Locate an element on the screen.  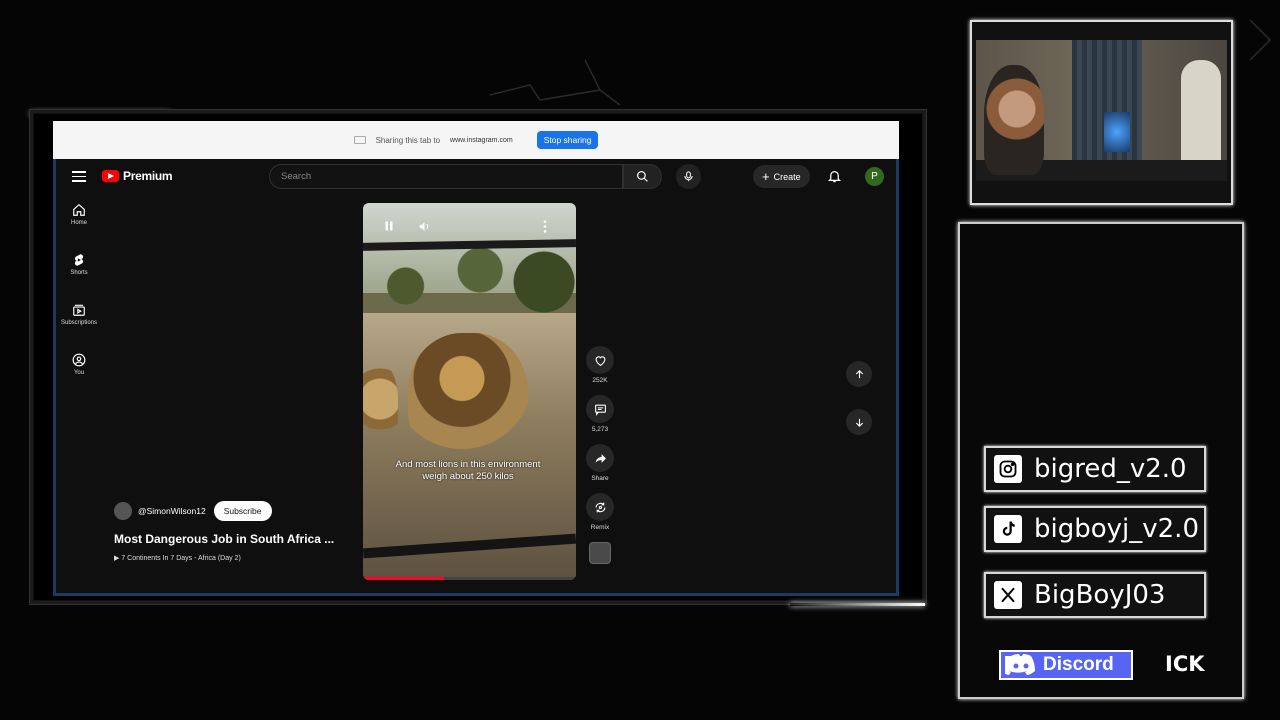
shorts-icon is located at coordinates (79, 260).